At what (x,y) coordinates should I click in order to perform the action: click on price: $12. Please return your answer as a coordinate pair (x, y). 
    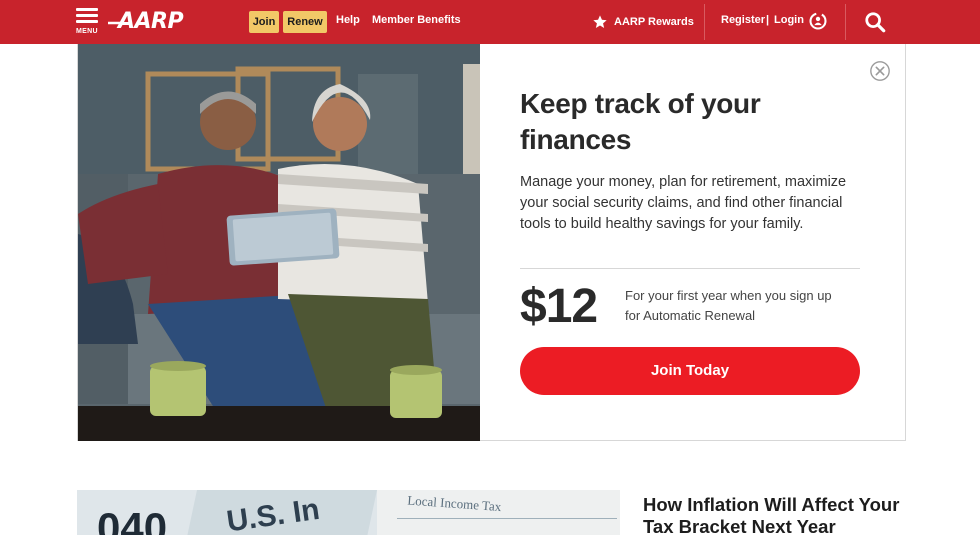
    Looking at the image, I should click on (559, 306).